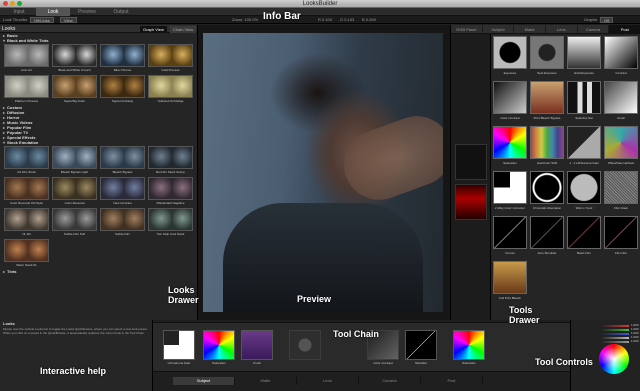  What do you see at coordinates (26, 58) in the screenshot?
I see `look-thumbnail: Auto Art` at bounding box center [26, 58].